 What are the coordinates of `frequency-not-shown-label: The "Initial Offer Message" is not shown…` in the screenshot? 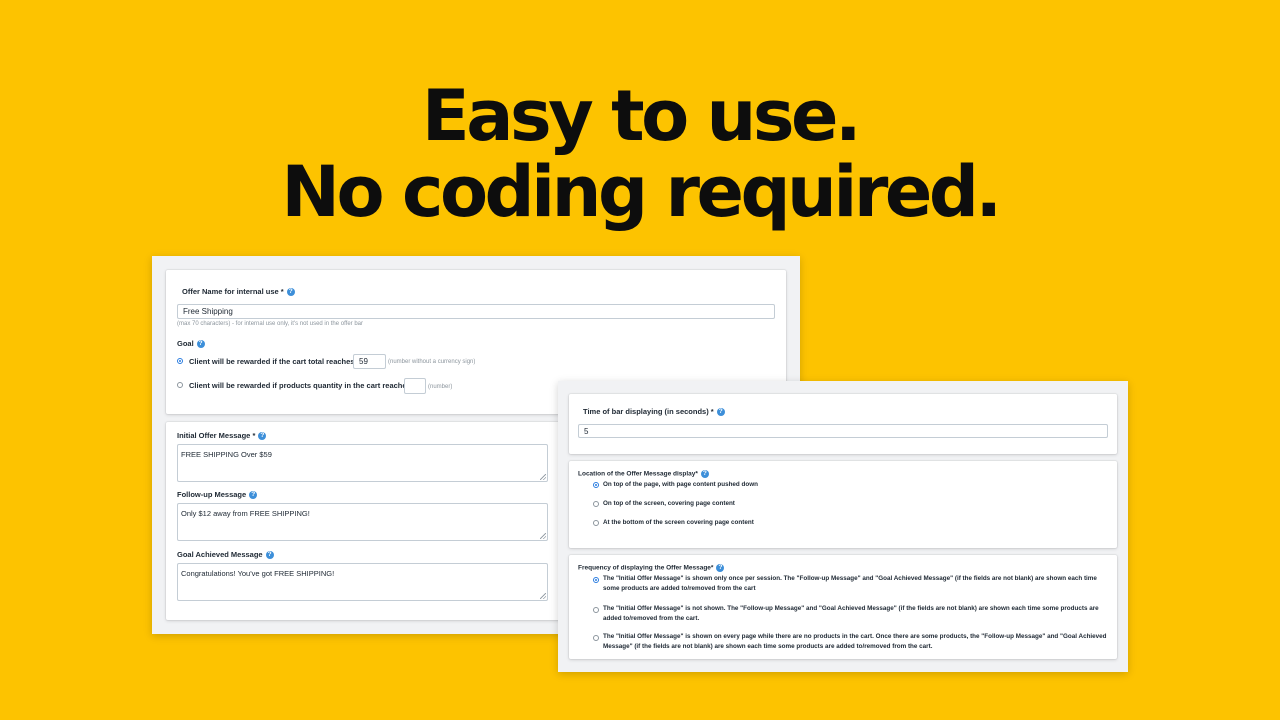 It's located at (851, 613).